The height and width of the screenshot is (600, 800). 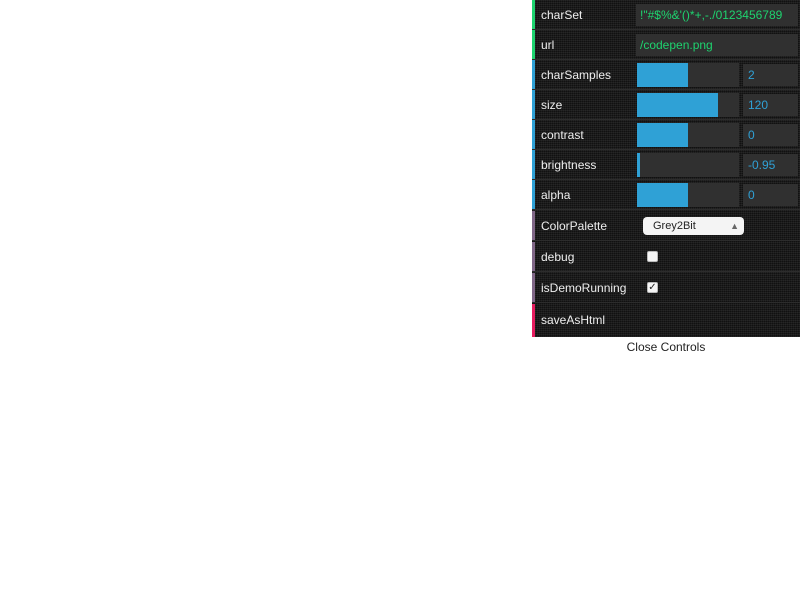 I want to click on checkmark-icon: ✓, so click(x=652, y=287).